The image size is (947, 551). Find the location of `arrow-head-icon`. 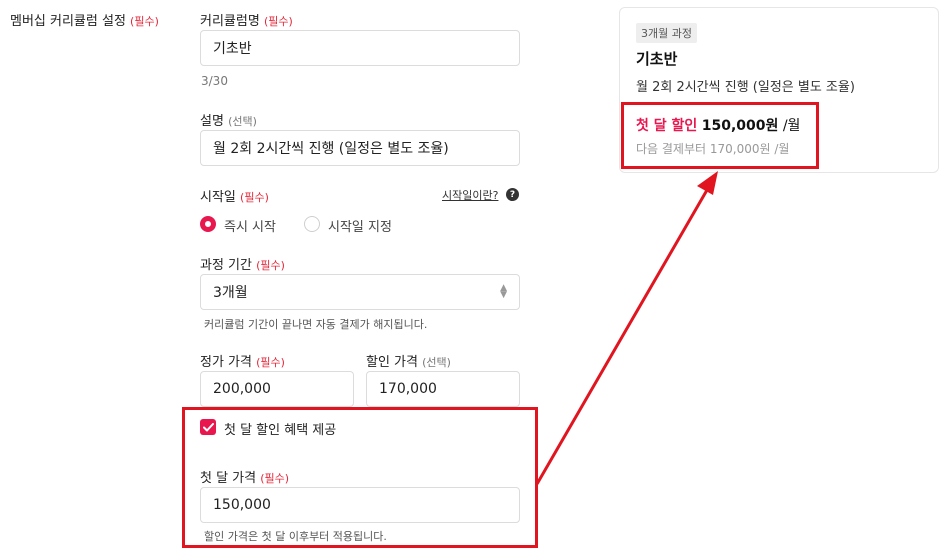

arrow-head-icon is located at coordinates (707, 183).